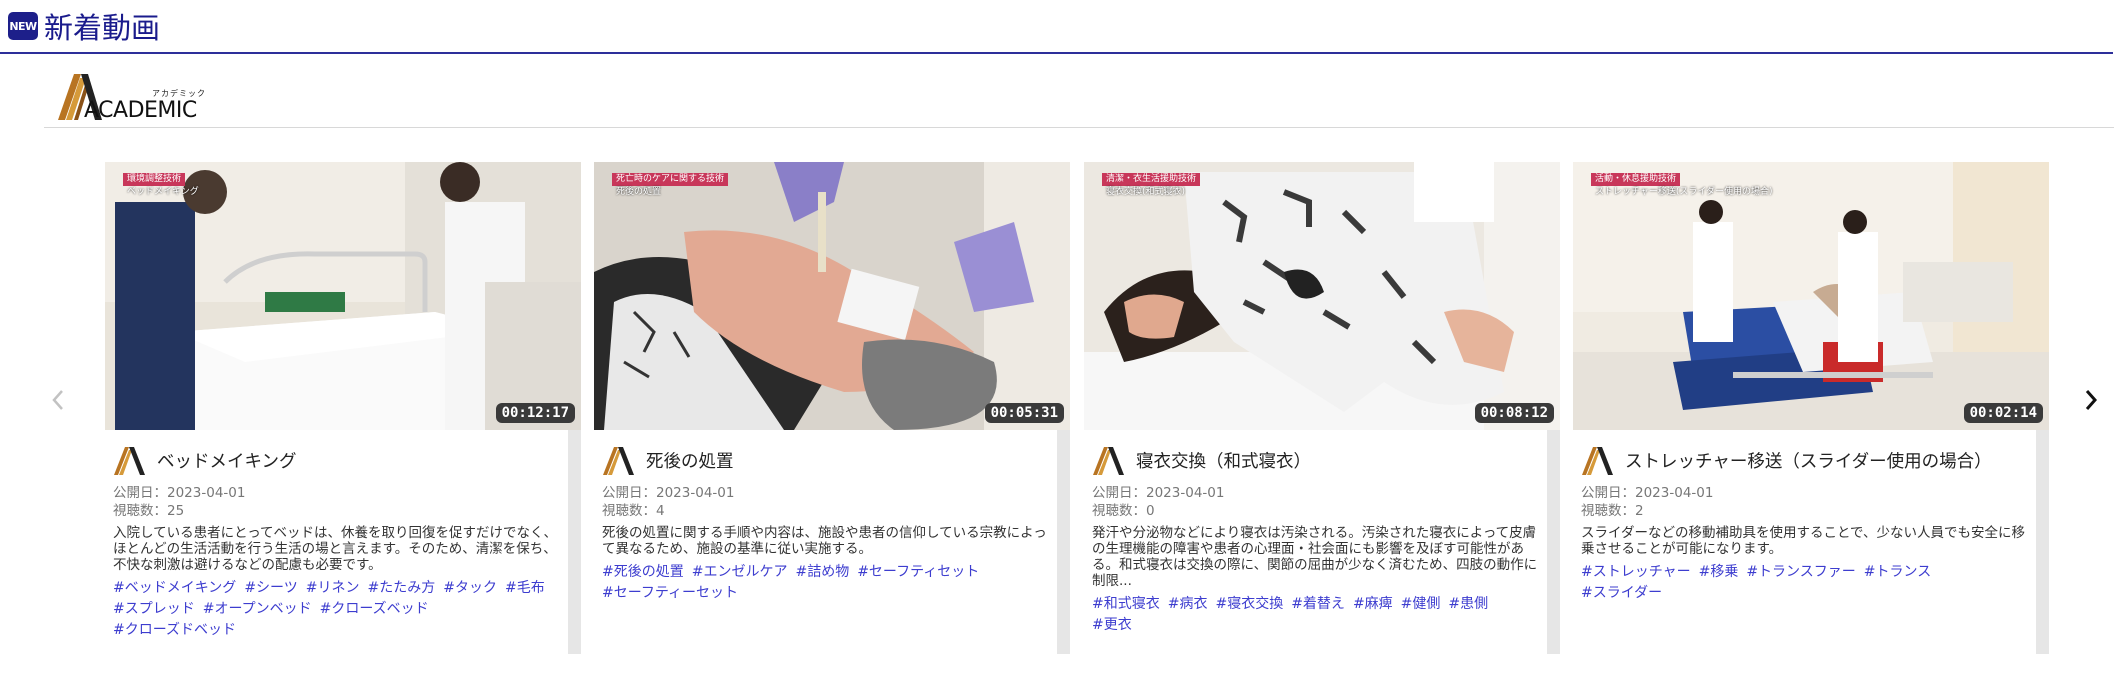 This screenshot has width=2126, height=690. I want to click on tag-list: #ストレッチャー #移乗 #トランスファー #トランス #スライダー, so click(1804, 583).